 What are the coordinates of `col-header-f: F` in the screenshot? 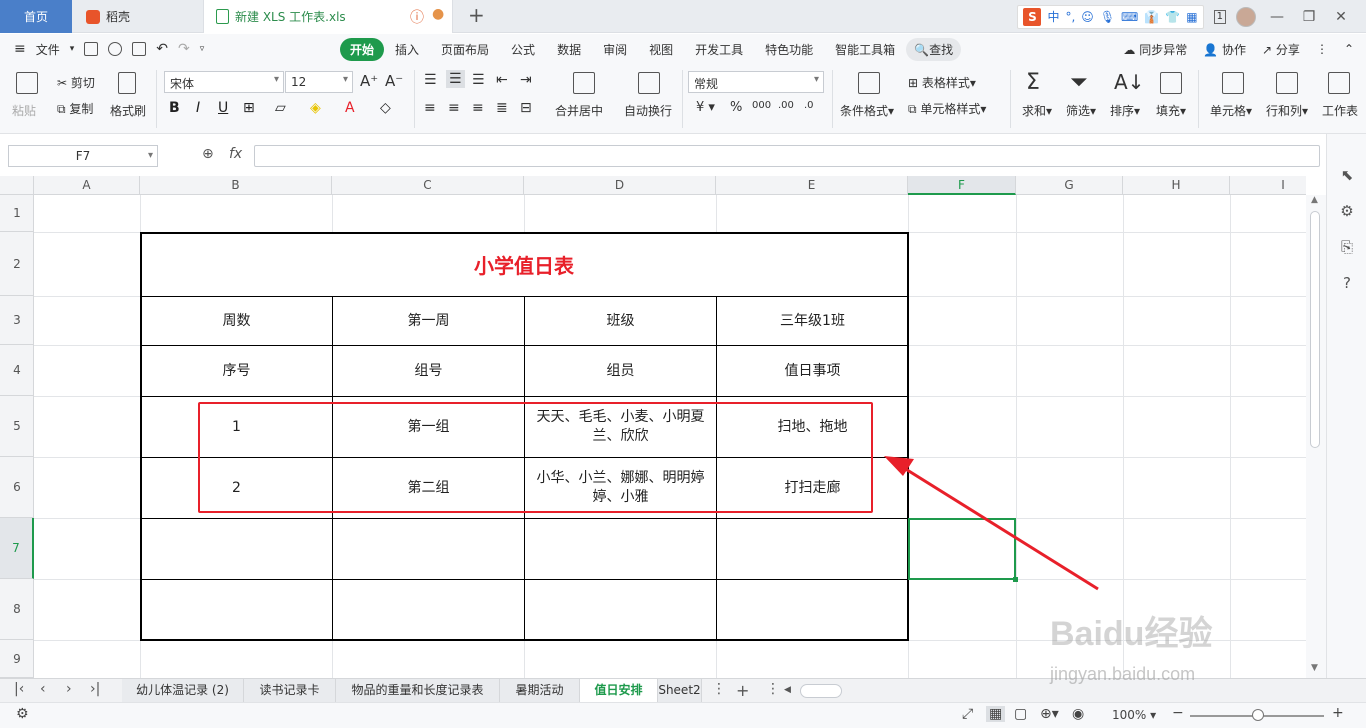 It's located at (962, 185).